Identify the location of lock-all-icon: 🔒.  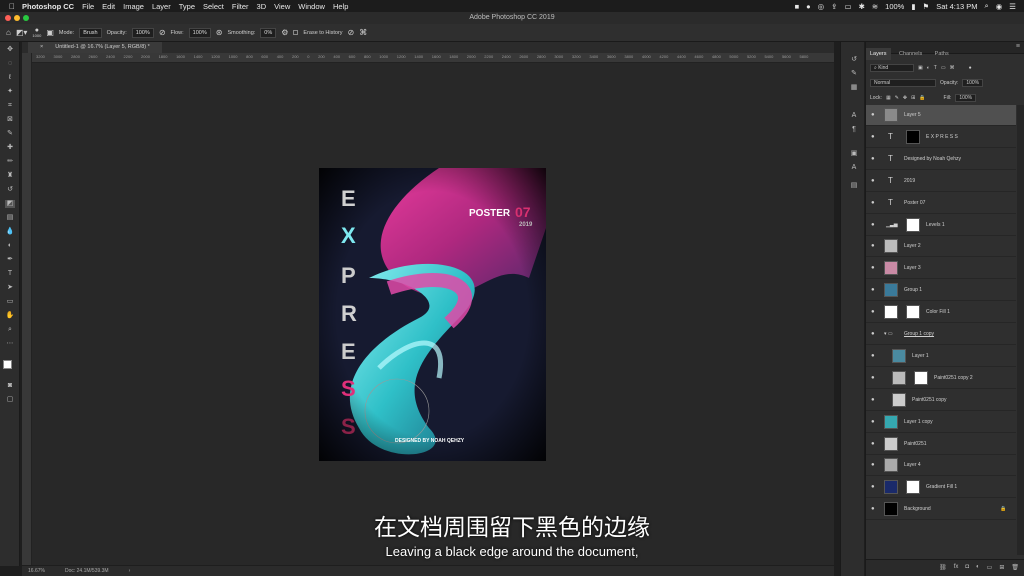
(922, 98).